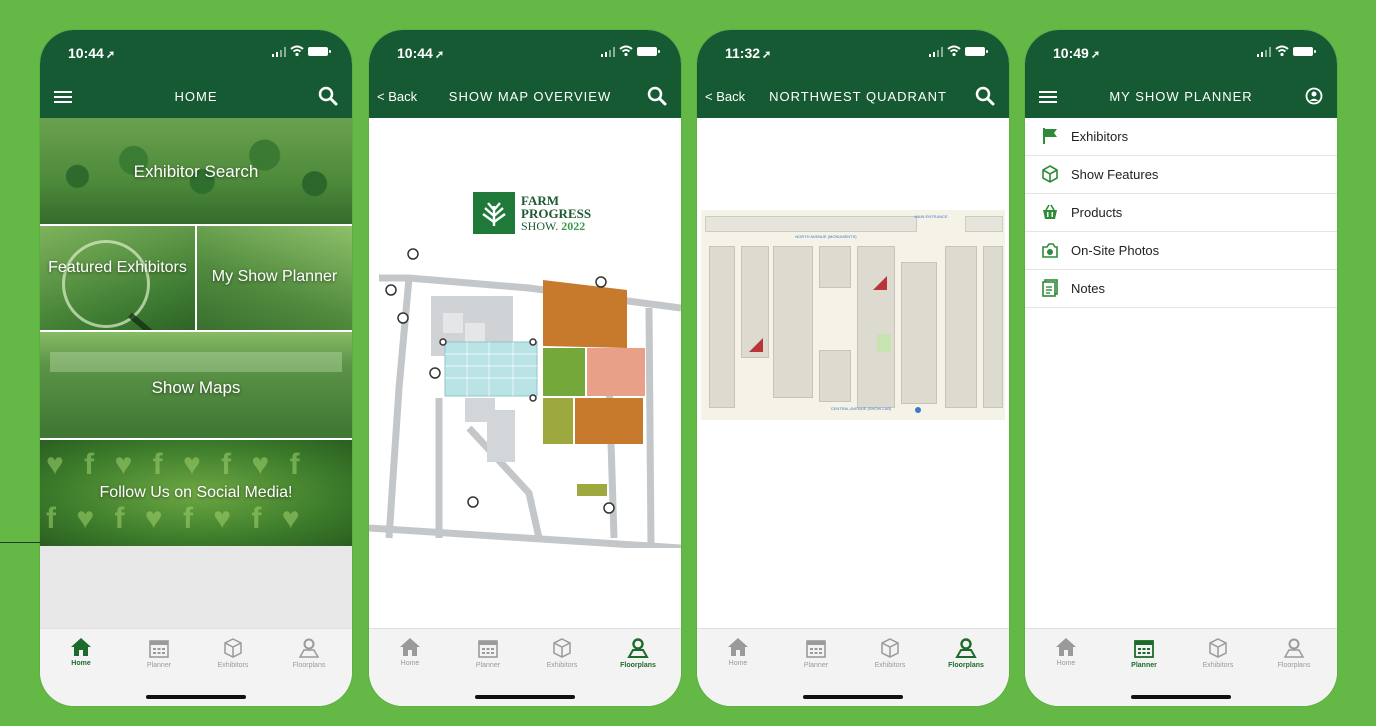 This screenshot has height=726, width=1376. Describe the element at coordinates (494, 213) in the screenshot. I see `farm-progress-logo-icon` at that location.